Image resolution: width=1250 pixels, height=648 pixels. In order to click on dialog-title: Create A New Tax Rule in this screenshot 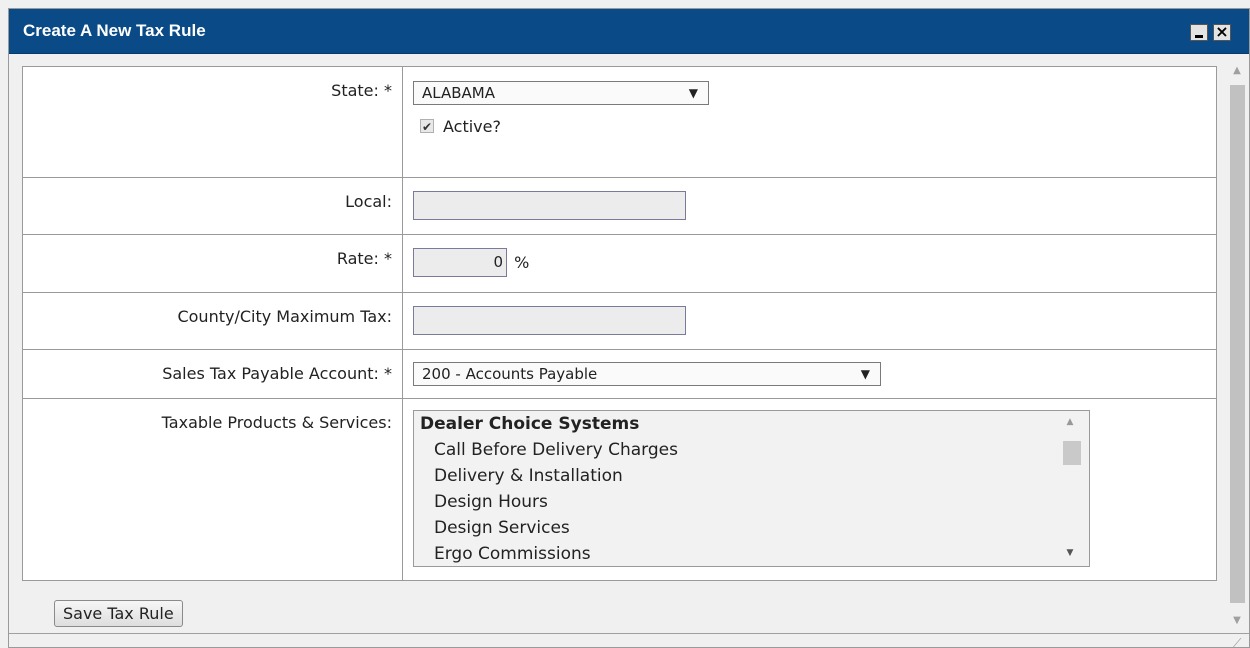, I will do `click(114, 30)`.